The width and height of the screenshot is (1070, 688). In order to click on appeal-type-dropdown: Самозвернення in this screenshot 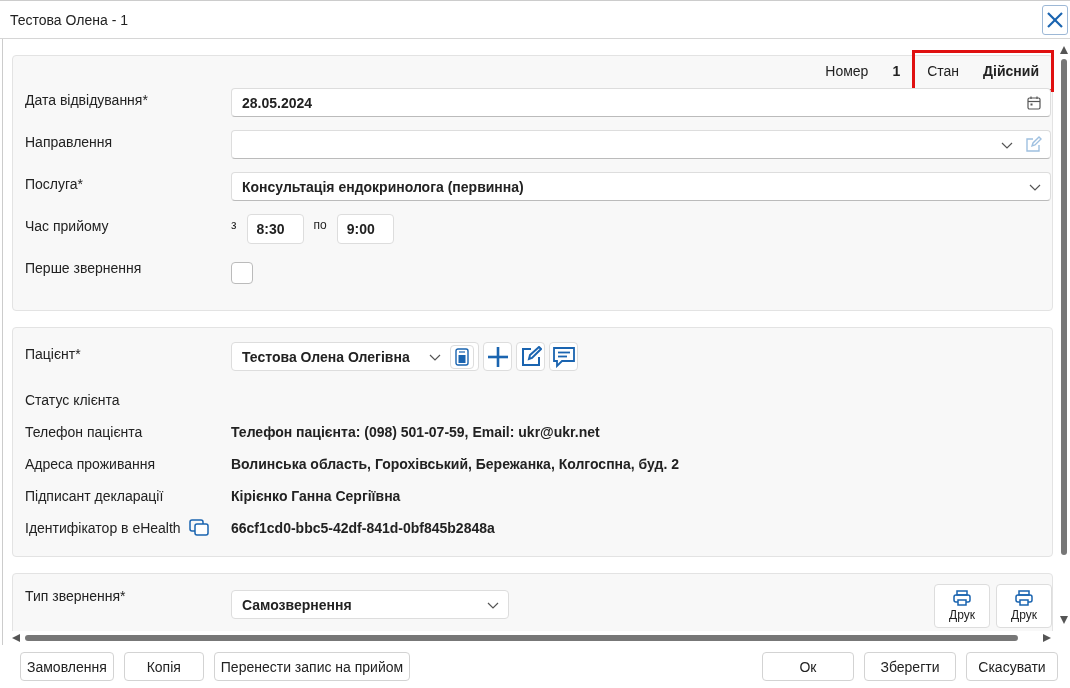, I will do `click(370, 604)`.